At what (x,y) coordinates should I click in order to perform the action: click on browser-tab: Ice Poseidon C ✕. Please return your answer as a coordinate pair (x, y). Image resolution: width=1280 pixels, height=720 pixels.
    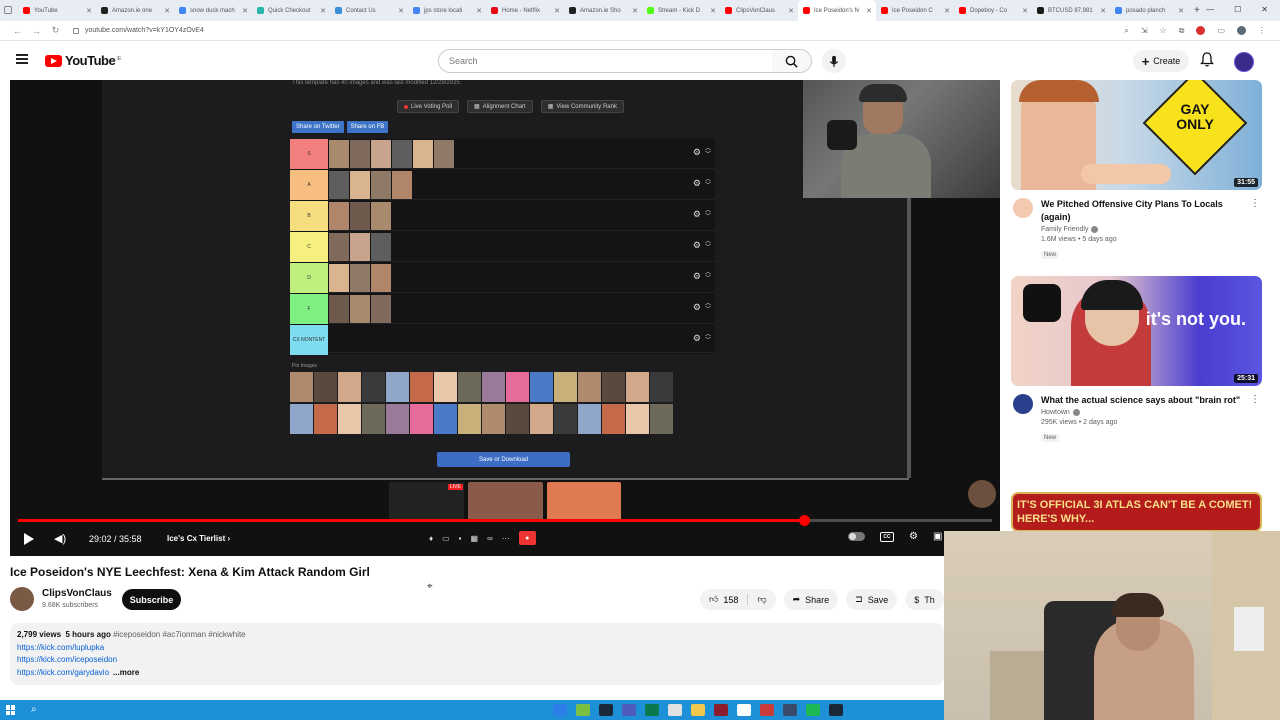
    Looking at the image, I should click on (915, 10).